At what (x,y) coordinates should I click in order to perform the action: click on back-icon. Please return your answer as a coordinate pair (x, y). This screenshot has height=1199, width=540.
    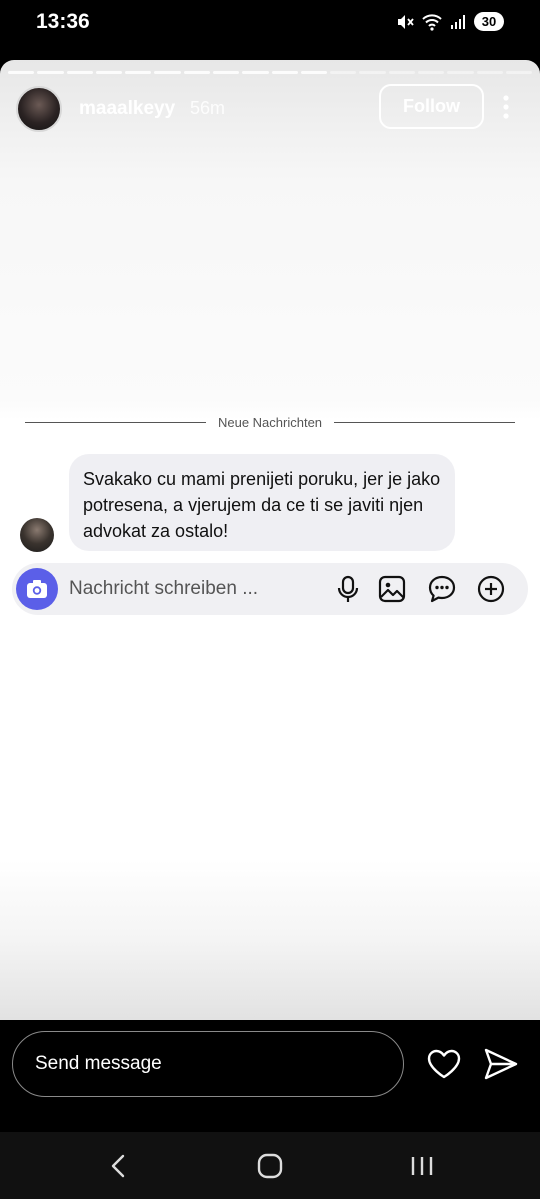
    Looking at the image, I should click on (119, 1166).